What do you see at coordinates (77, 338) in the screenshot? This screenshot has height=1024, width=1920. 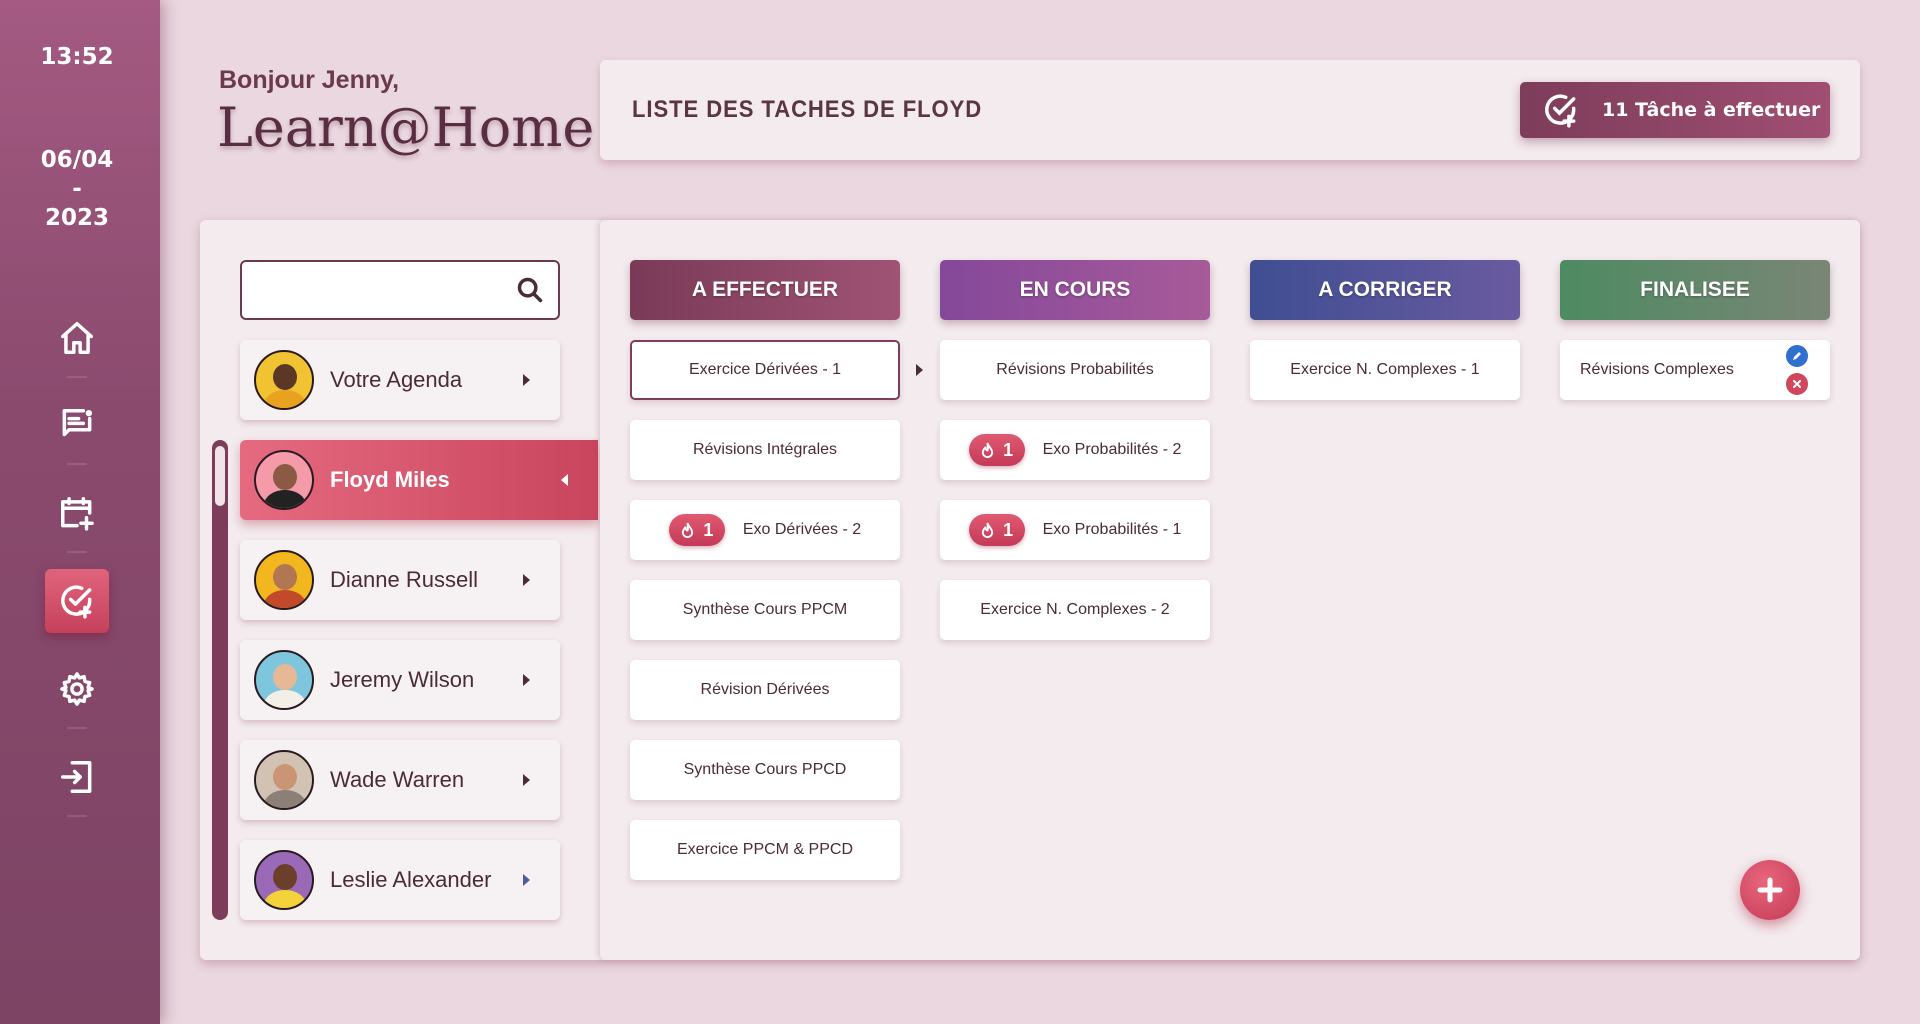 I see `home-icon` at bounding box center [77, 338].